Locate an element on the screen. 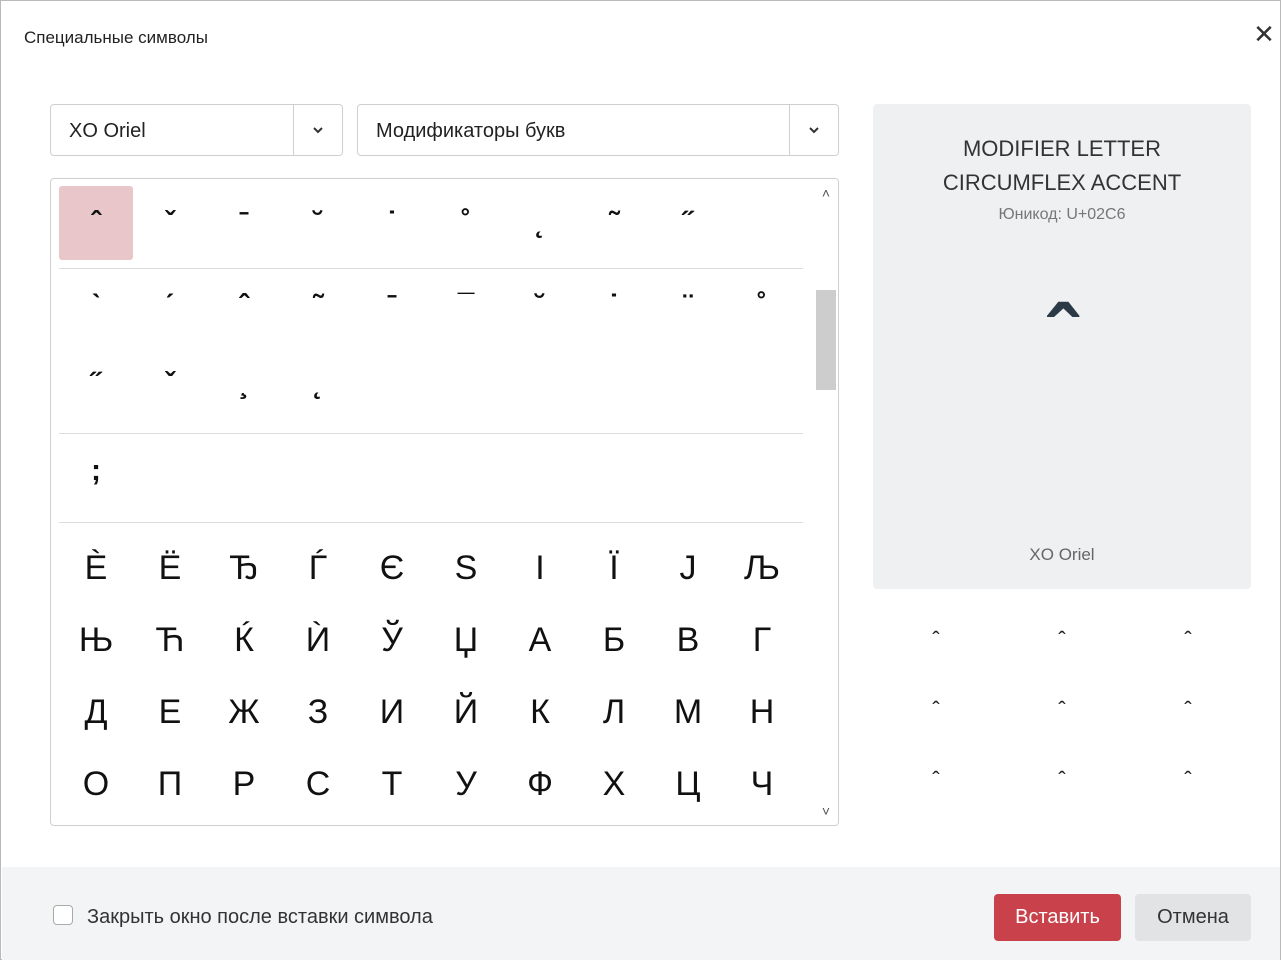 The width and height of the screenshot is (1281, 960). symbol-cell: П is located at coordinates (170, 784).